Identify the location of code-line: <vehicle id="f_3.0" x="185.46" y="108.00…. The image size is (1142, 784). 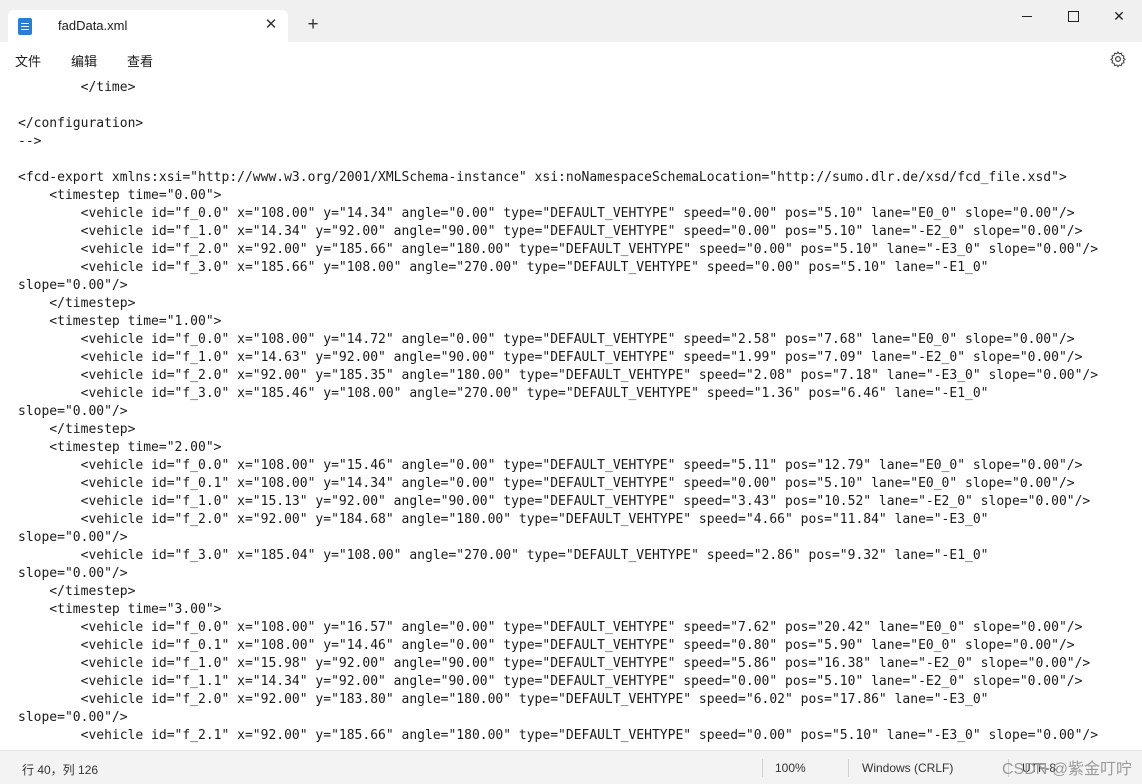
(503, 393).